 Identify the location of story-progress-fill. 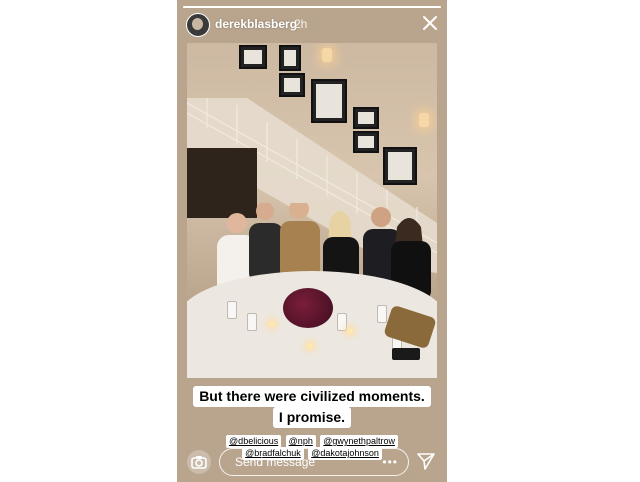
(312, 7).